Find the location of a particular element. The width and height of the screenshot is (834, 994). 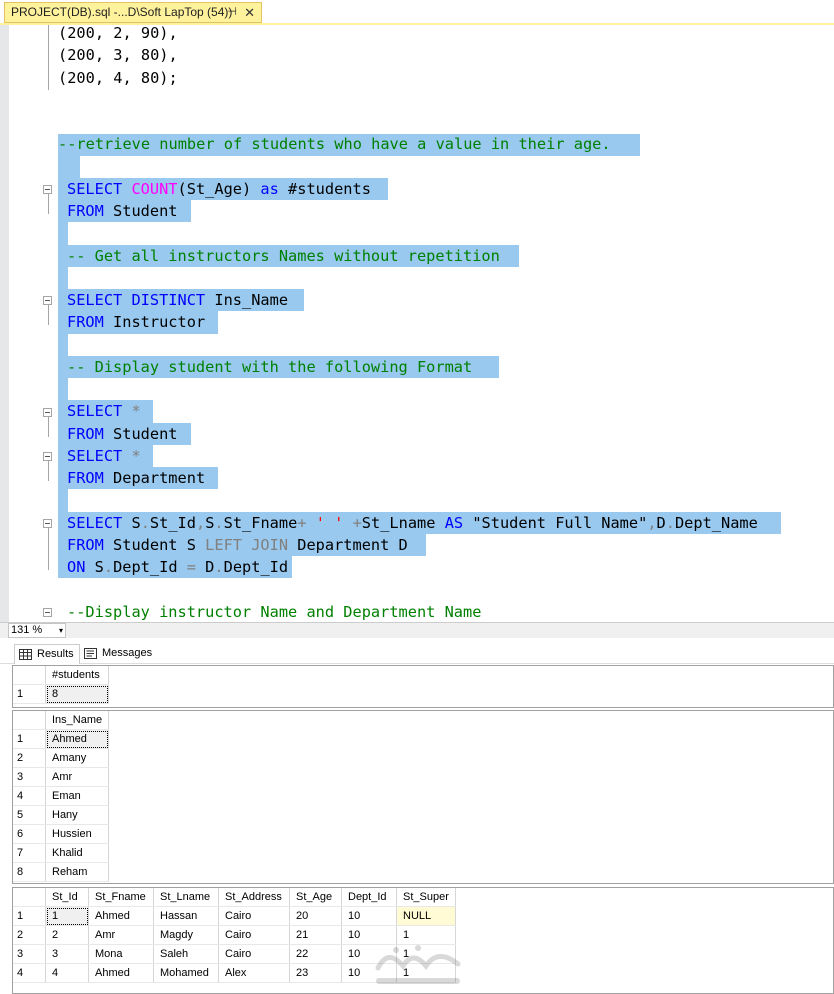

table-row: 1 1 Ahmed Hassan Cairo 20 10 NULL is located at coordinates (234, 916).